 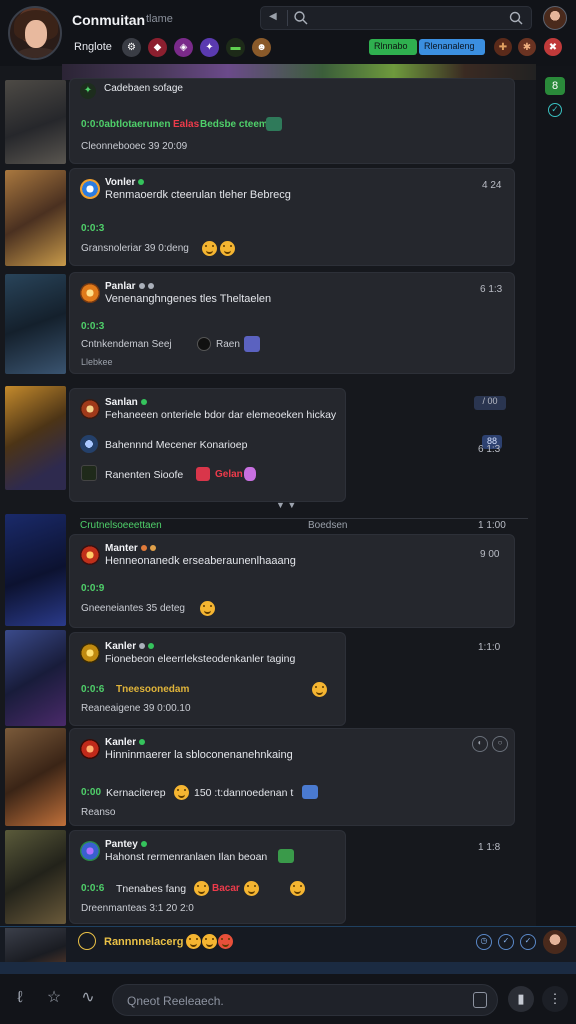 What do you see at coordinates (235, 124) in the screenshot?
I see `message-tag-green: Bedsbe cteeml` at bounding box center [235, 124].